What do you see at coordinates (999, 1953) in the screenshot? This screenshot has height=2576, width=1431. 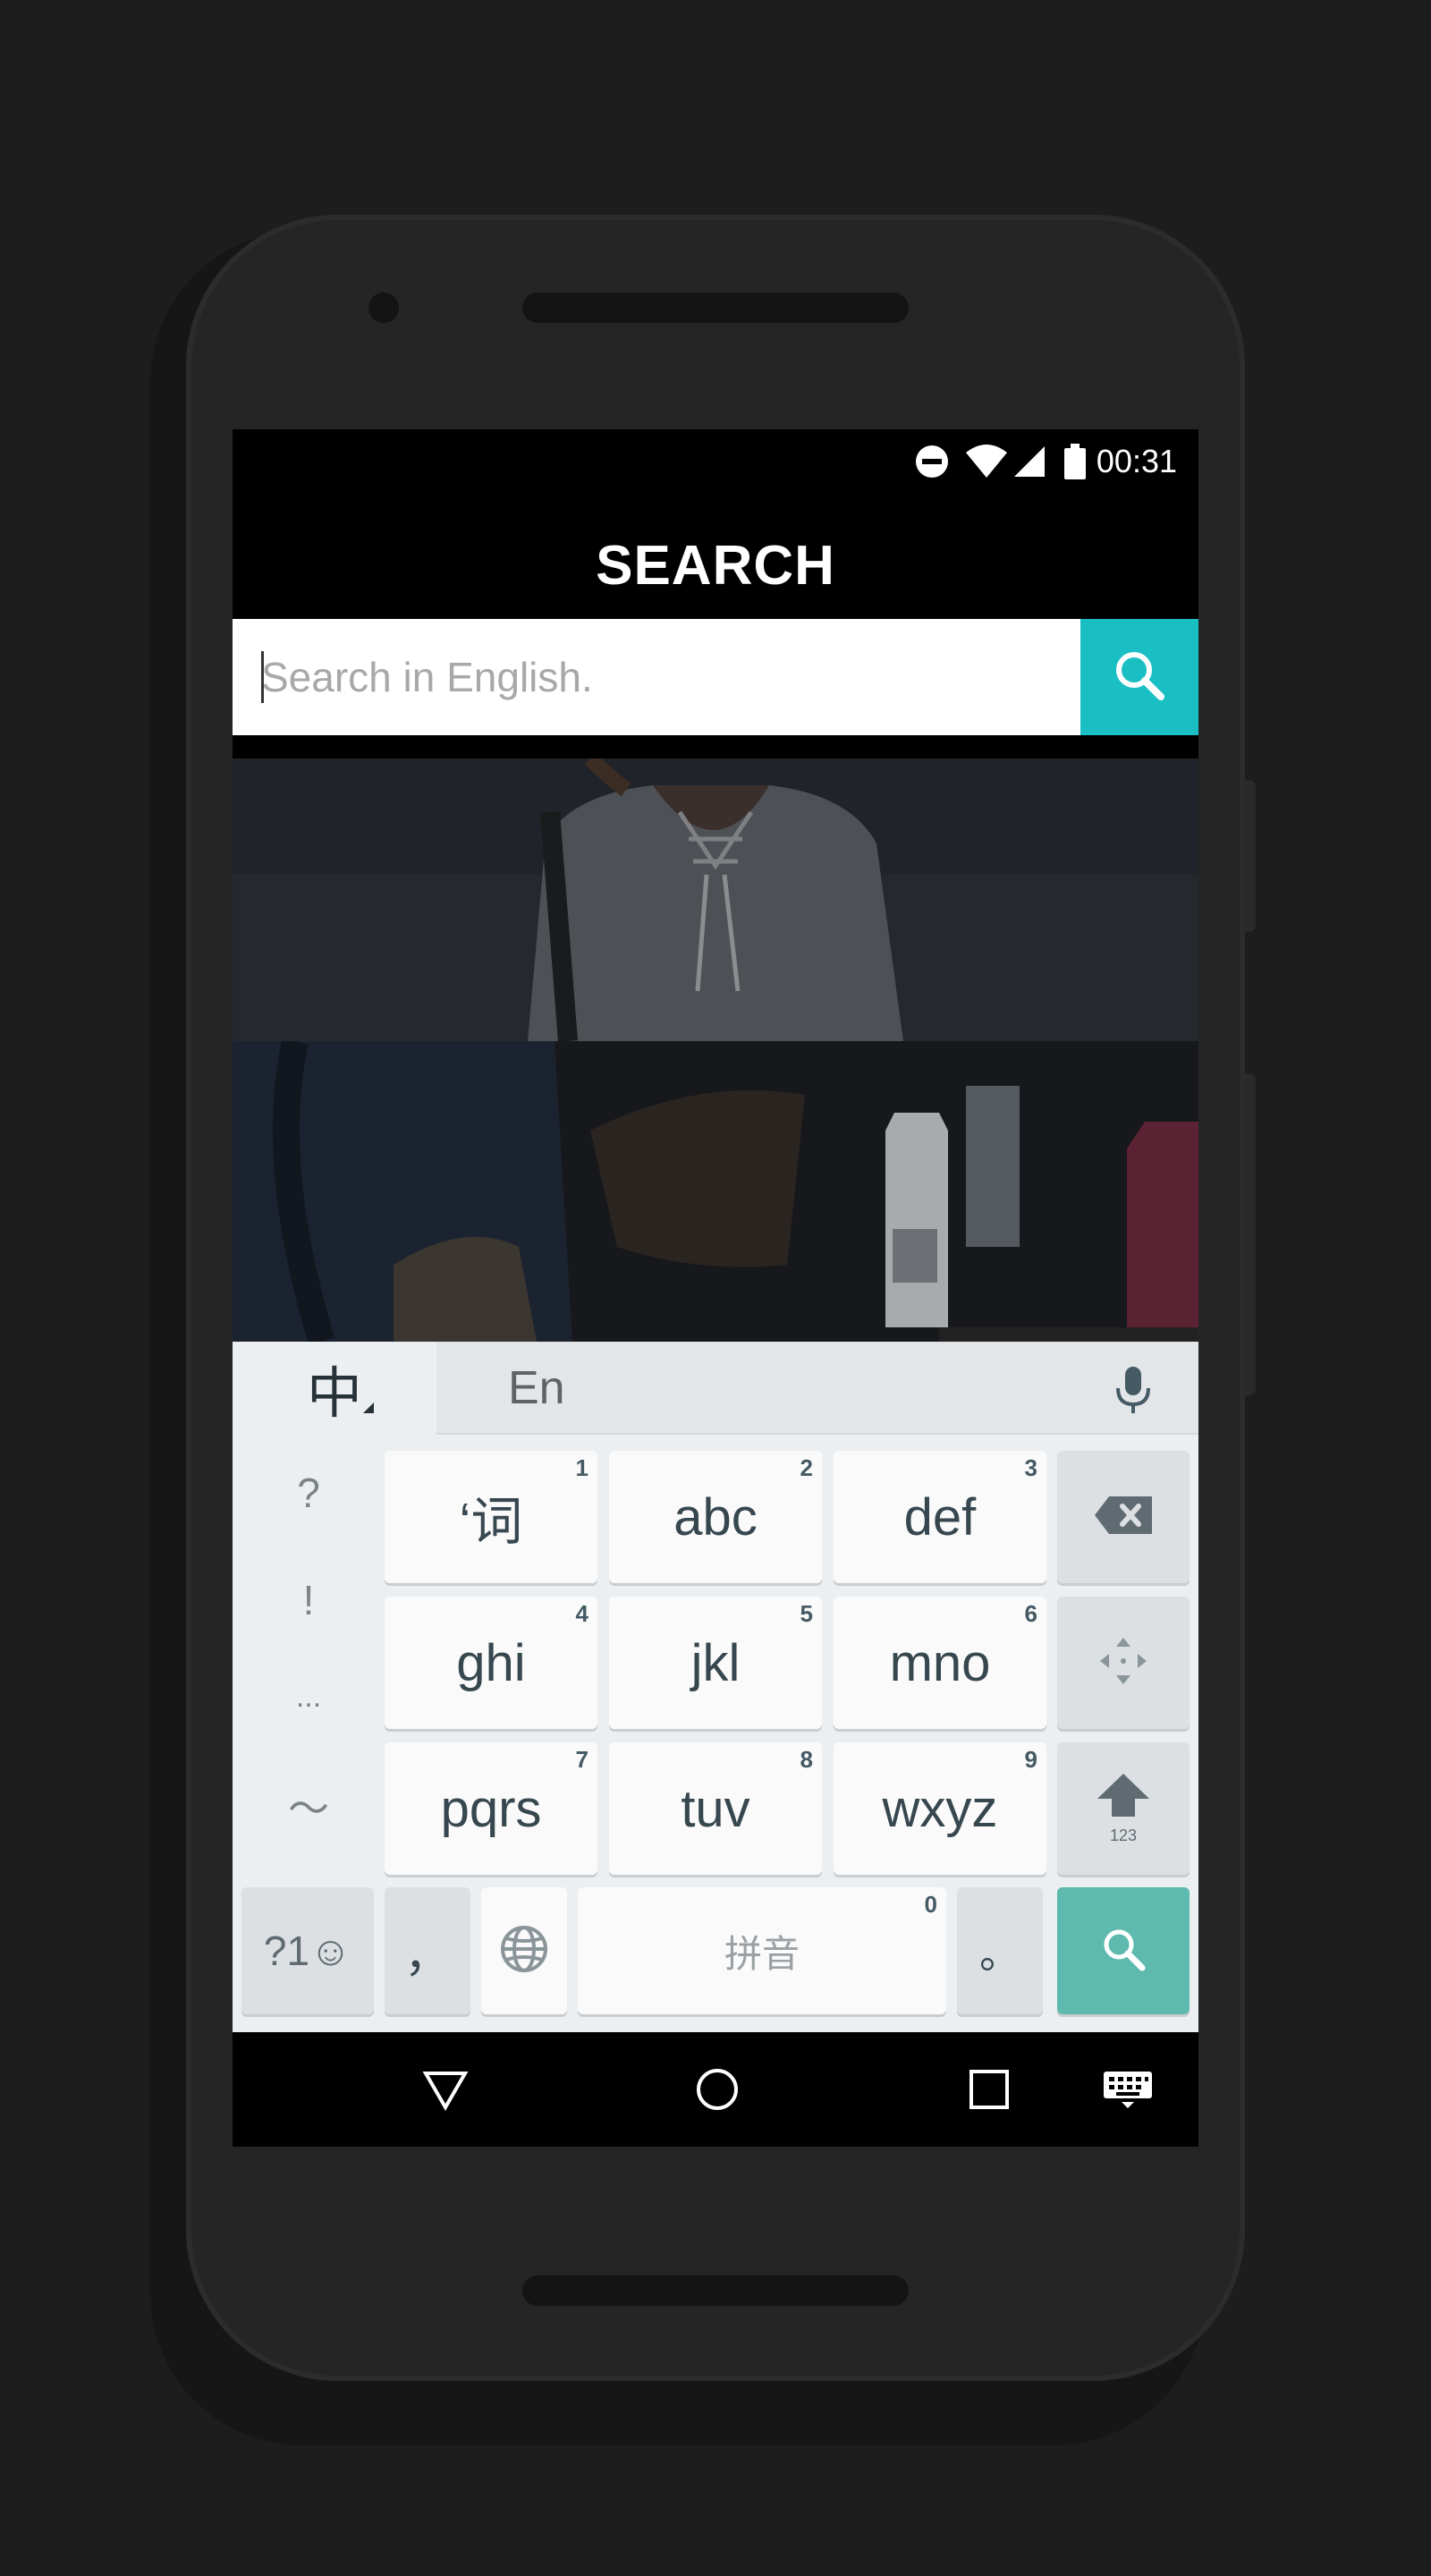 I see `period-label: 。` at bounding box center [999, 1953].